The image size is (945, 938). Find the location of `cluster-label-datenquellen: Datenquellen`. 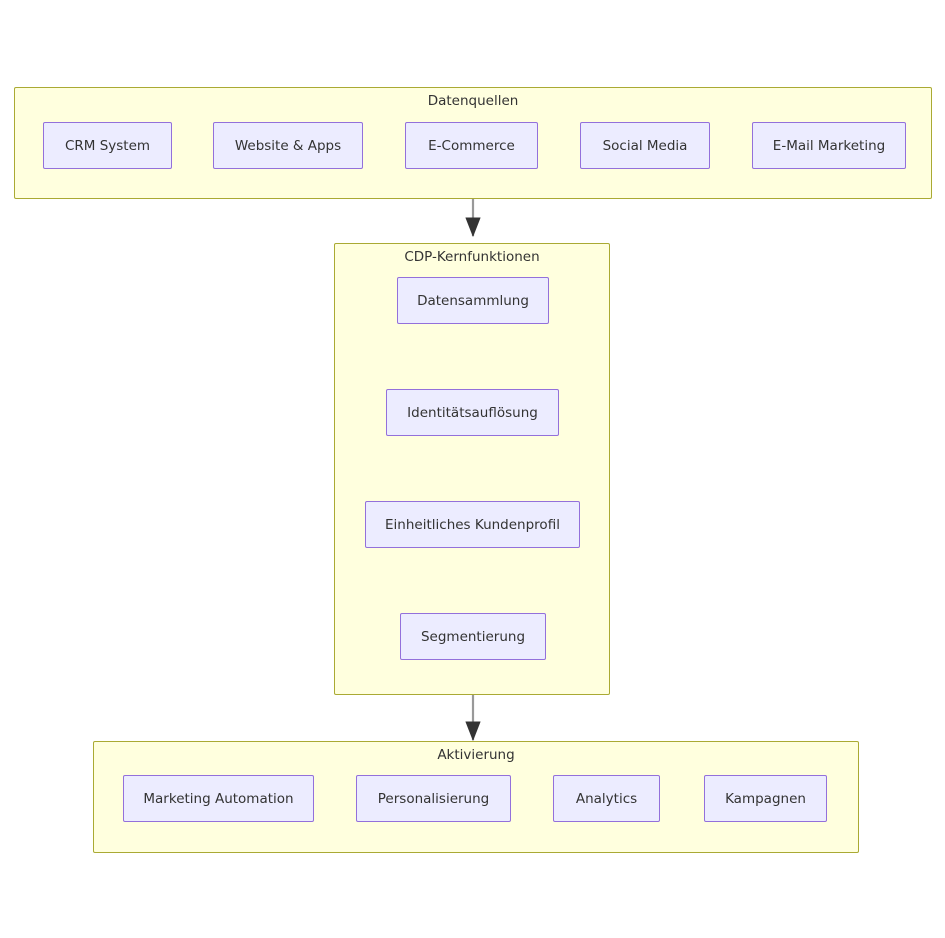

cluster-label-datenquellen: Datenquellen is located at coordinates (473, 101).